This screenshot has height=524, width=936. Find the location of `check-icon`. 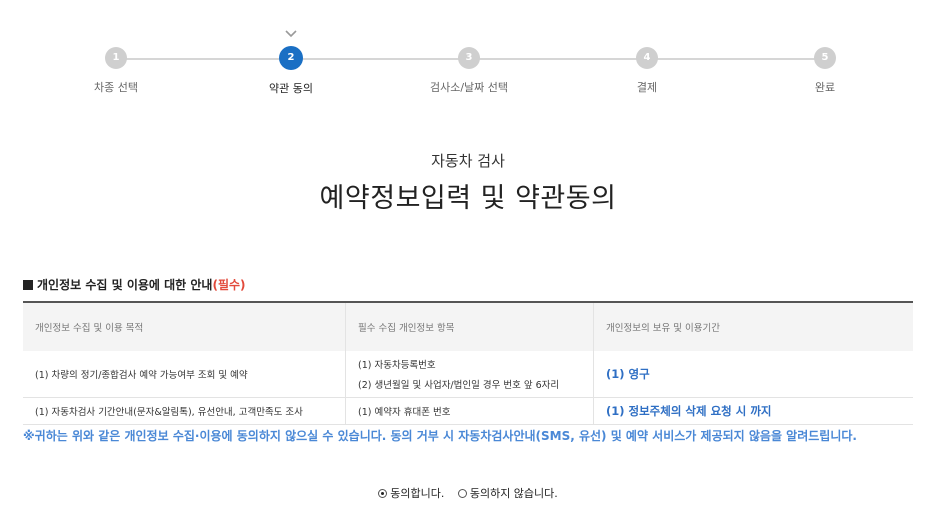

check-icon is located at coordinates (291, 34).